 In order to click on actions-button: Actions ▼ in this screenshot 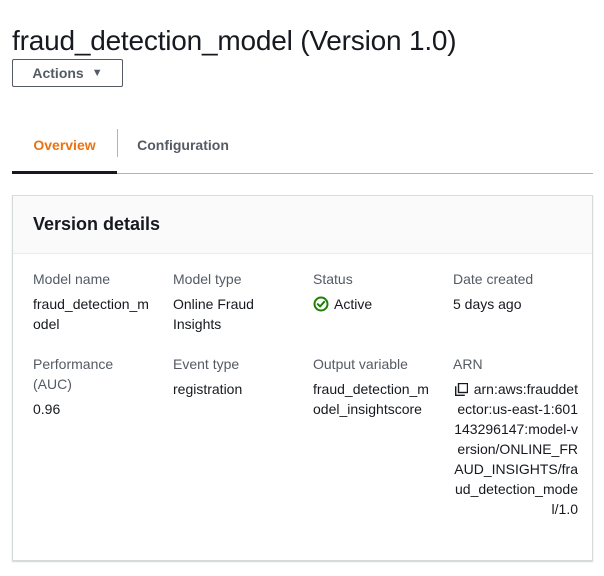, I will do `click(67, 73)`.